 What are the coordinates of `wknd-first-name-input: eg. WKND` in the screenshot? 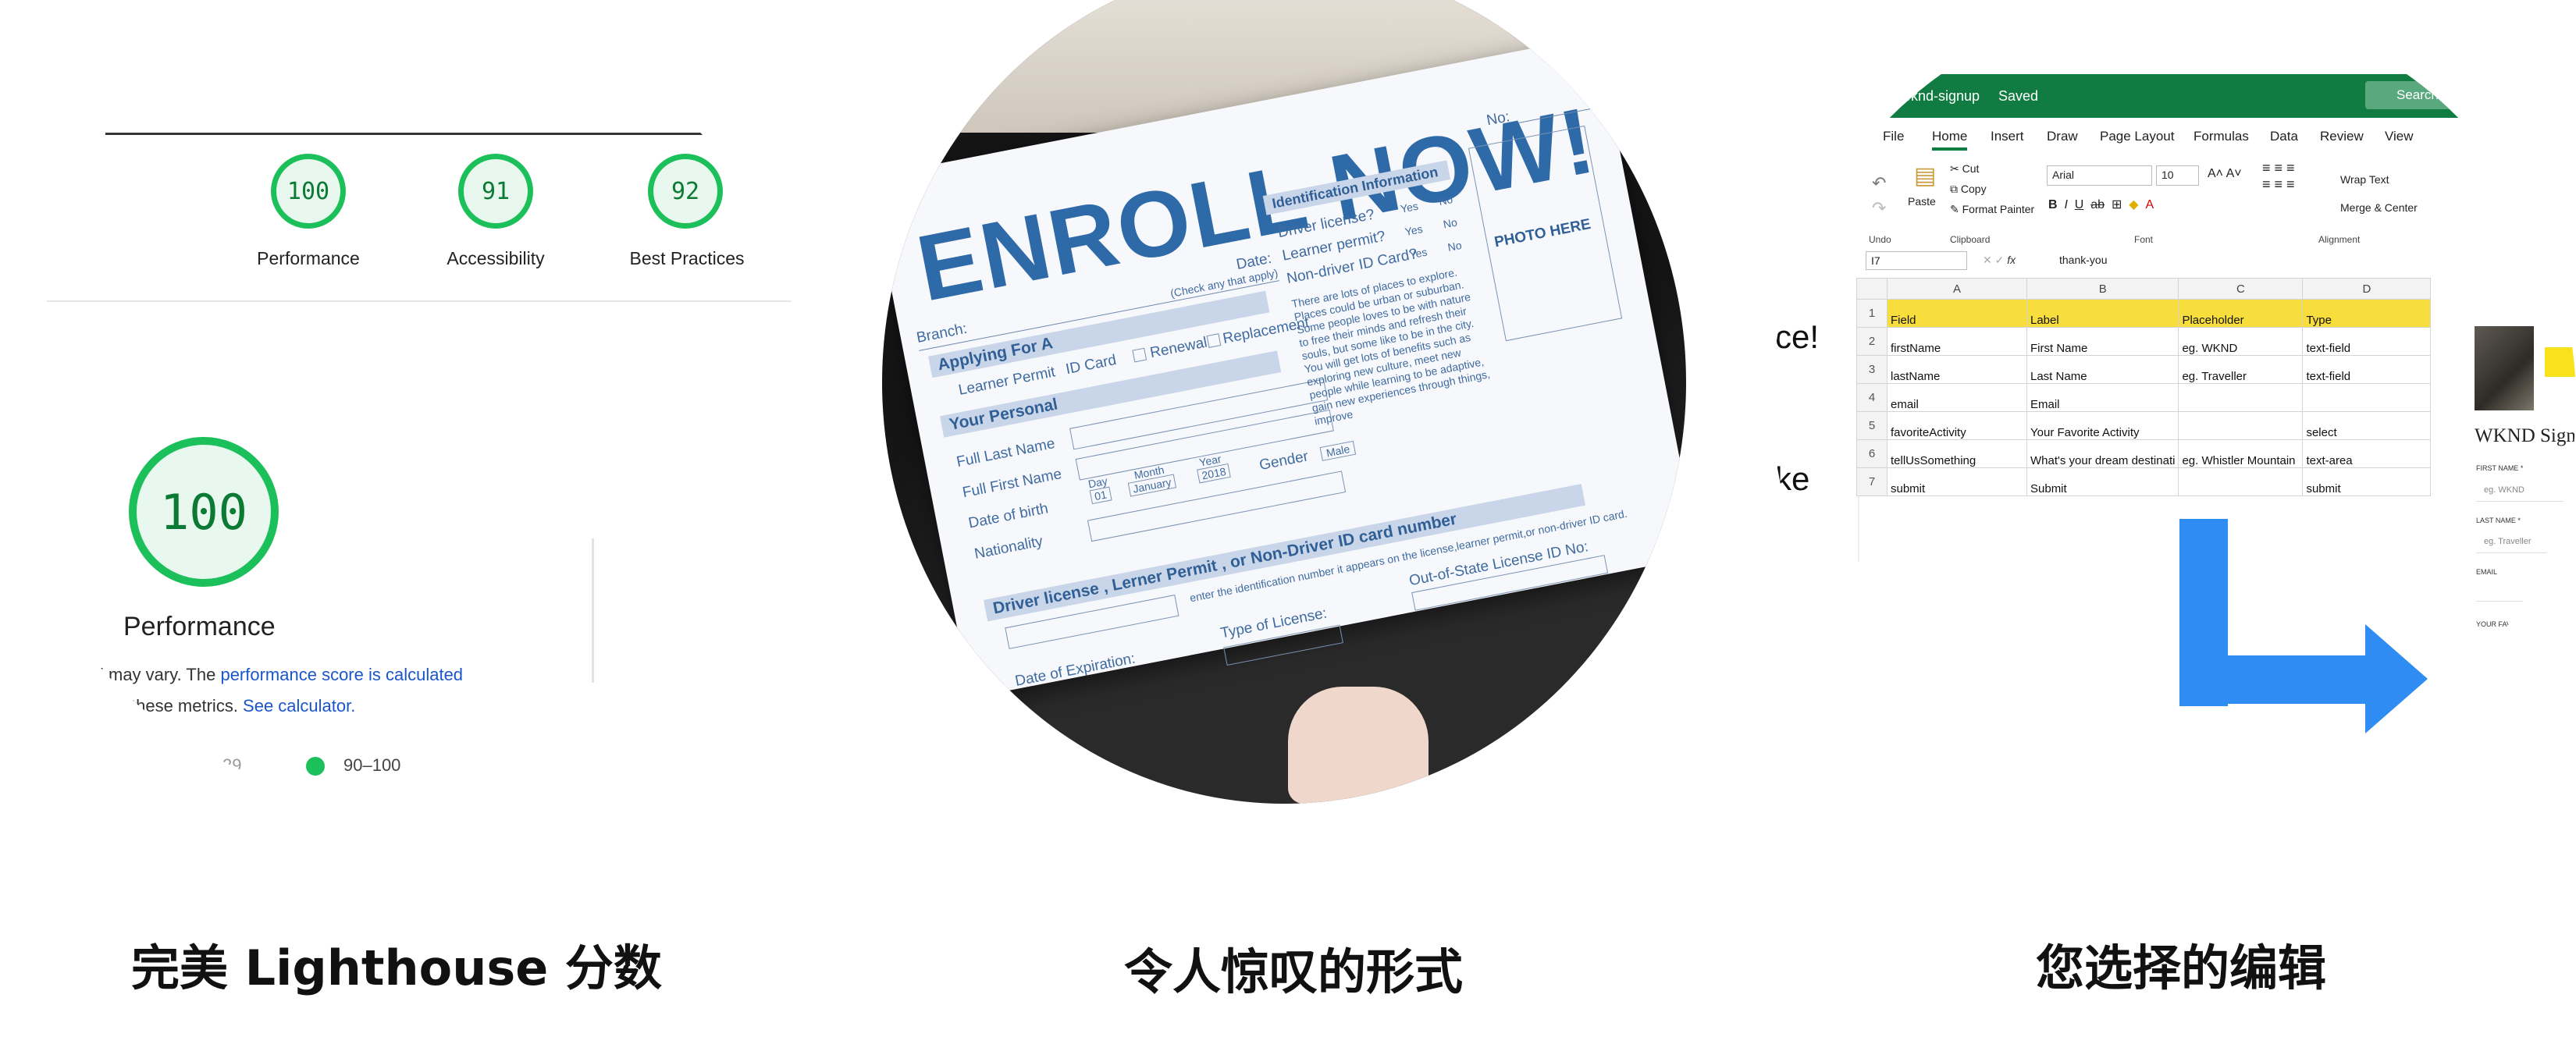 It's located at (2504, 490).